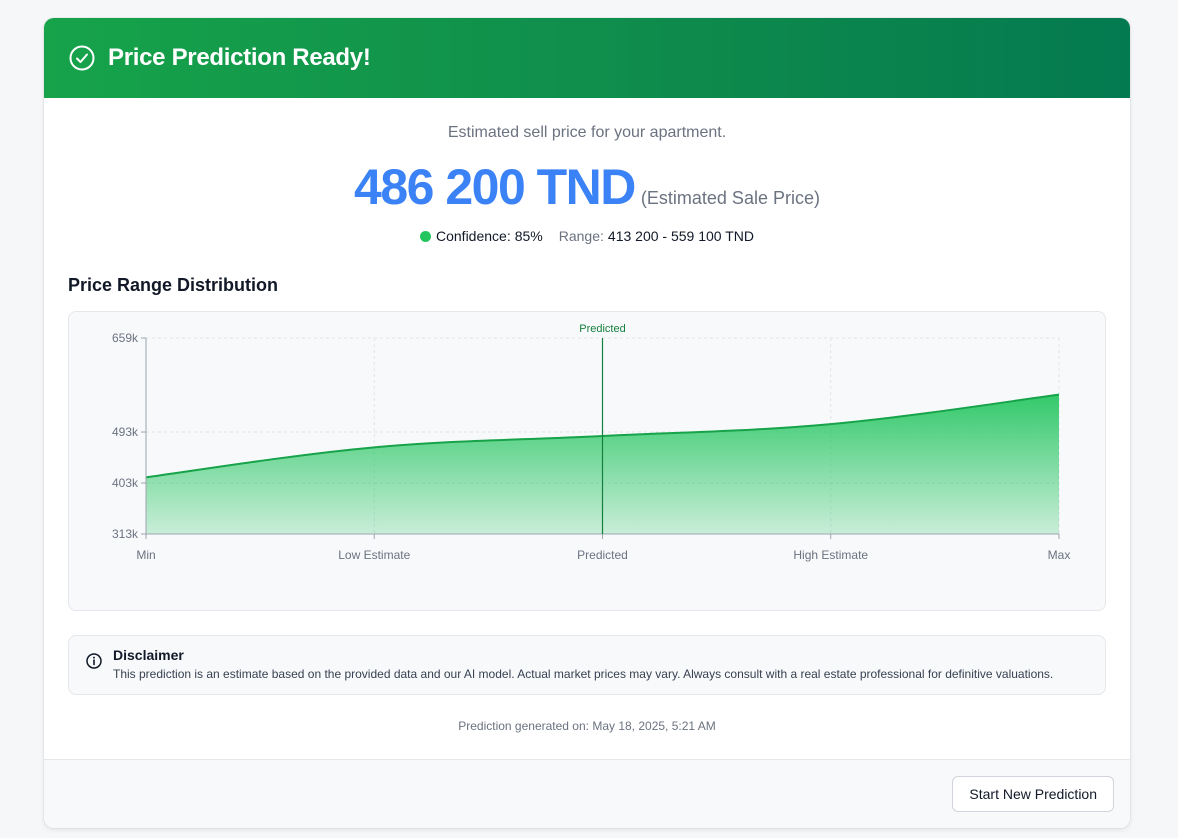 The height and width of the screenshot is (838, 1178). Describe the element at coordinates (125, 534) in the screenshot. I see `y-tick-label: 313k` at that location.